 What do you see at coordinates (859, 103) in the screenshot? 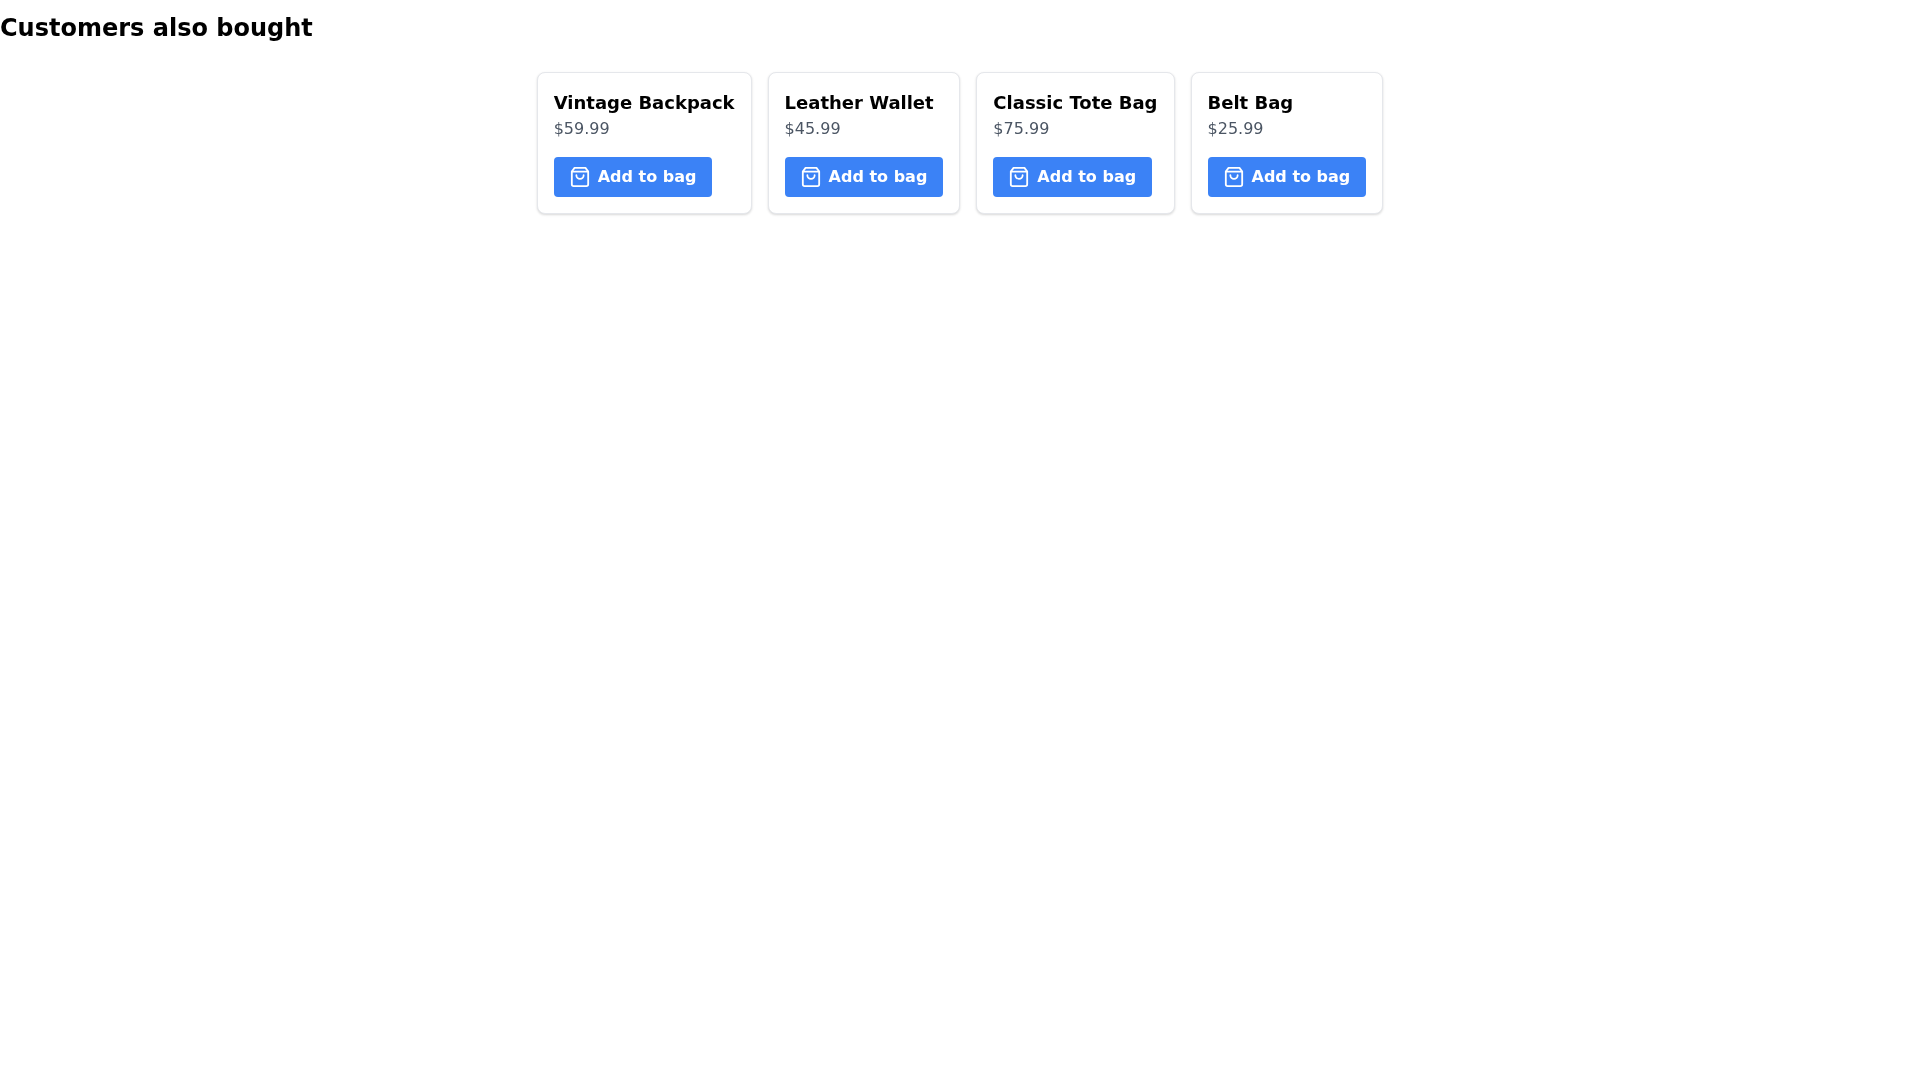
I see `product-name: Leather Wallet` at bounding box center [859, 103].